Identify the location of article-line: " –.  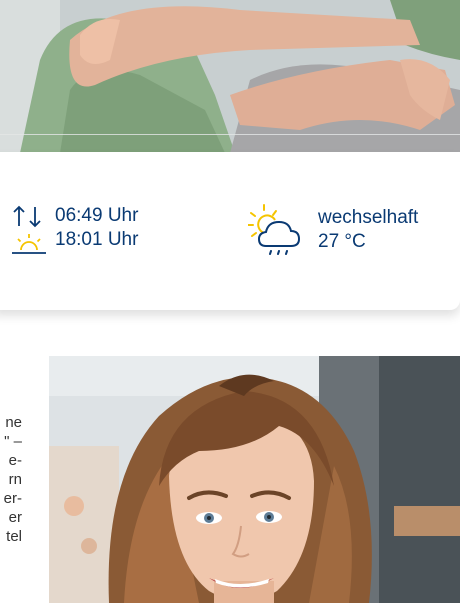
(13, 441).